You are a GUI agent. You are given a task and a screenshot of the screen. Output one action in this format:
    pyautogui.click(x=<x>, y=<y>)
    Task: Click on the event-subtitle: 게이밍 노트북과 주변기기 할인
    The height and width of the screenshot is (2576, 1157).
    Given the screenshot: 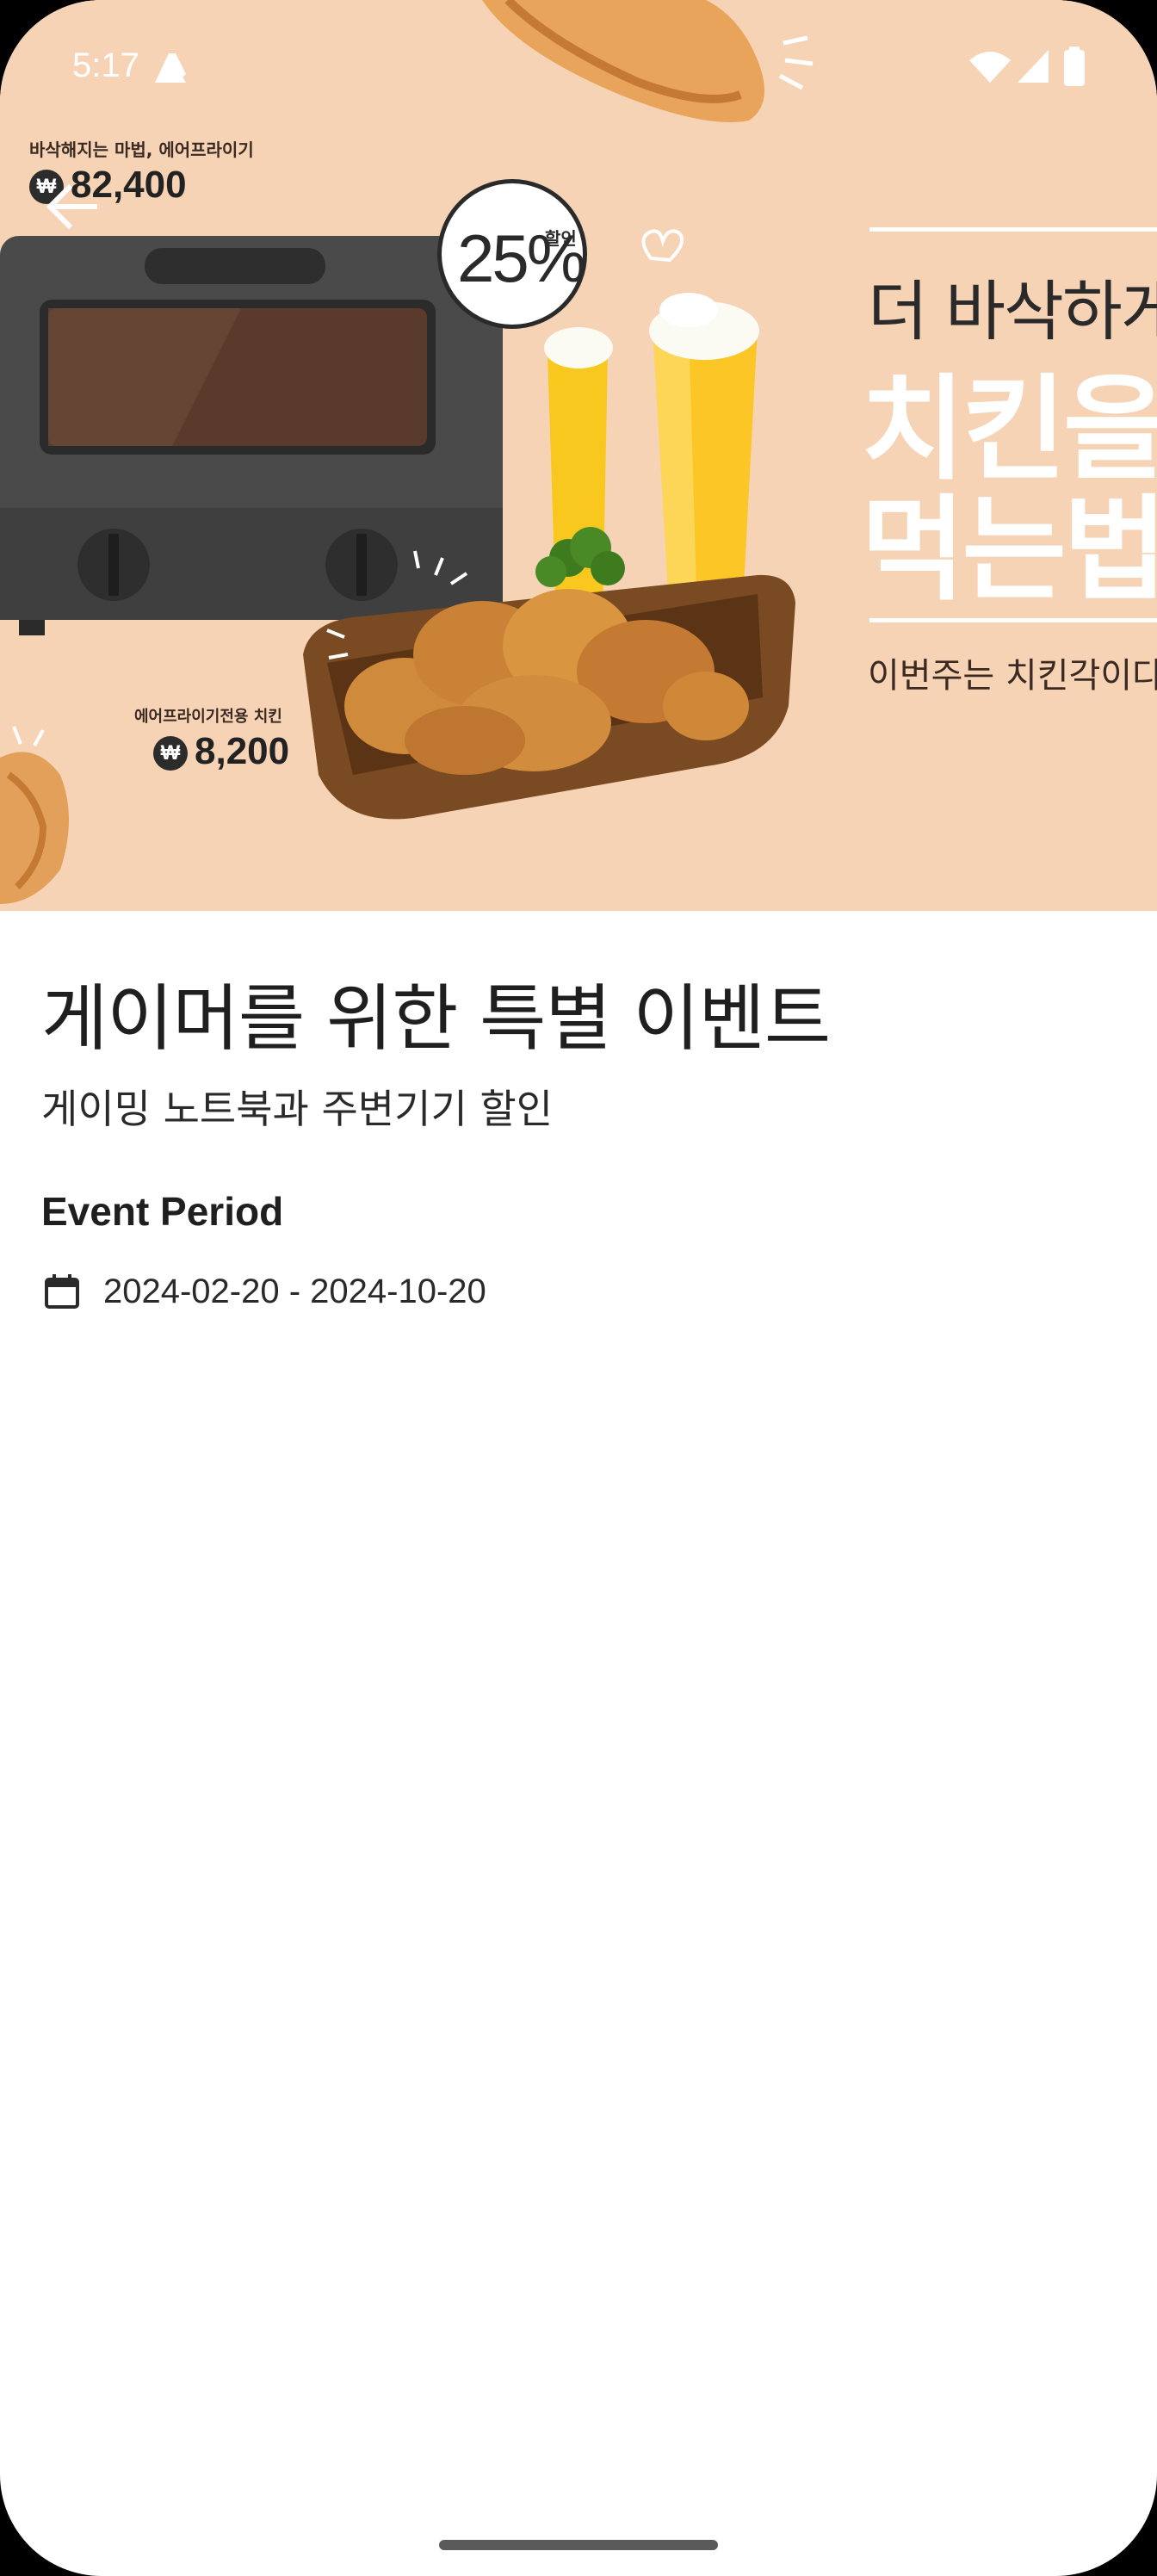 What is the action you would take?
    pyautogui.click(x=297, y=1109)
    